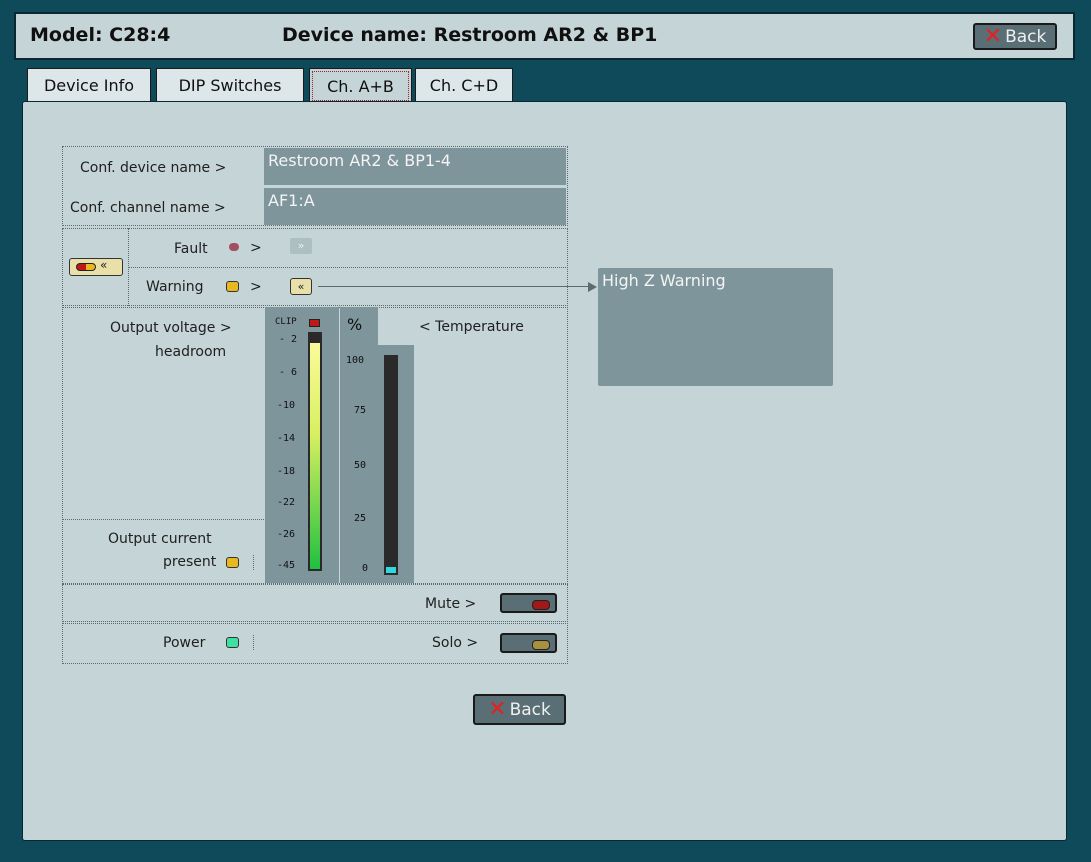 The width and height of the screenshot is (1091, 862). Describe the element at coordinates (153, 168) in the screenshot. I see `conf-device-name-label: Conf. device name >` at that location.